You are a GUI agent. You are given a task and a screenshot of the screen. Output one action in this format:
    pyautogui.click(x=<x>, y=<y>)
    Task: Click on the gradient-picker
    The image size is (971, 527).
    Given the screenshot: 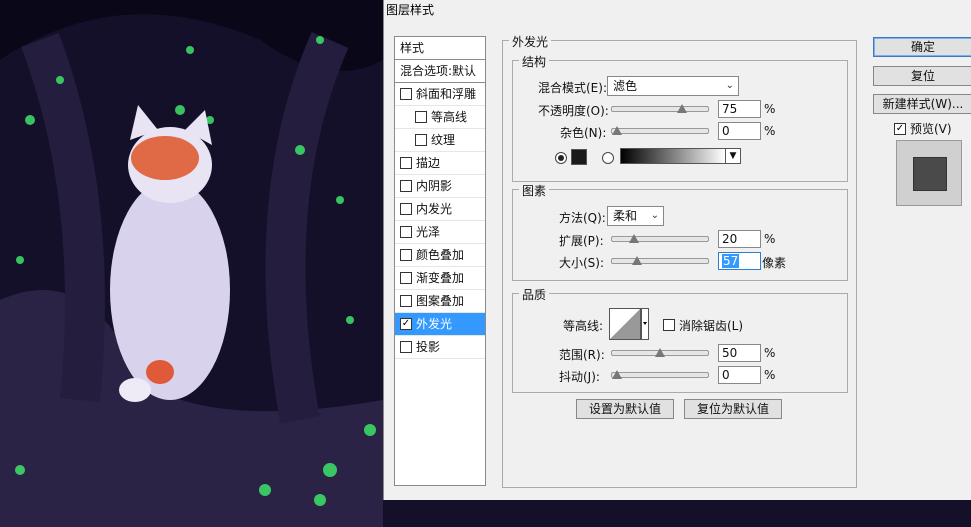 What is the action you would take?
    pyautogui.click(x=673, y=156)
    